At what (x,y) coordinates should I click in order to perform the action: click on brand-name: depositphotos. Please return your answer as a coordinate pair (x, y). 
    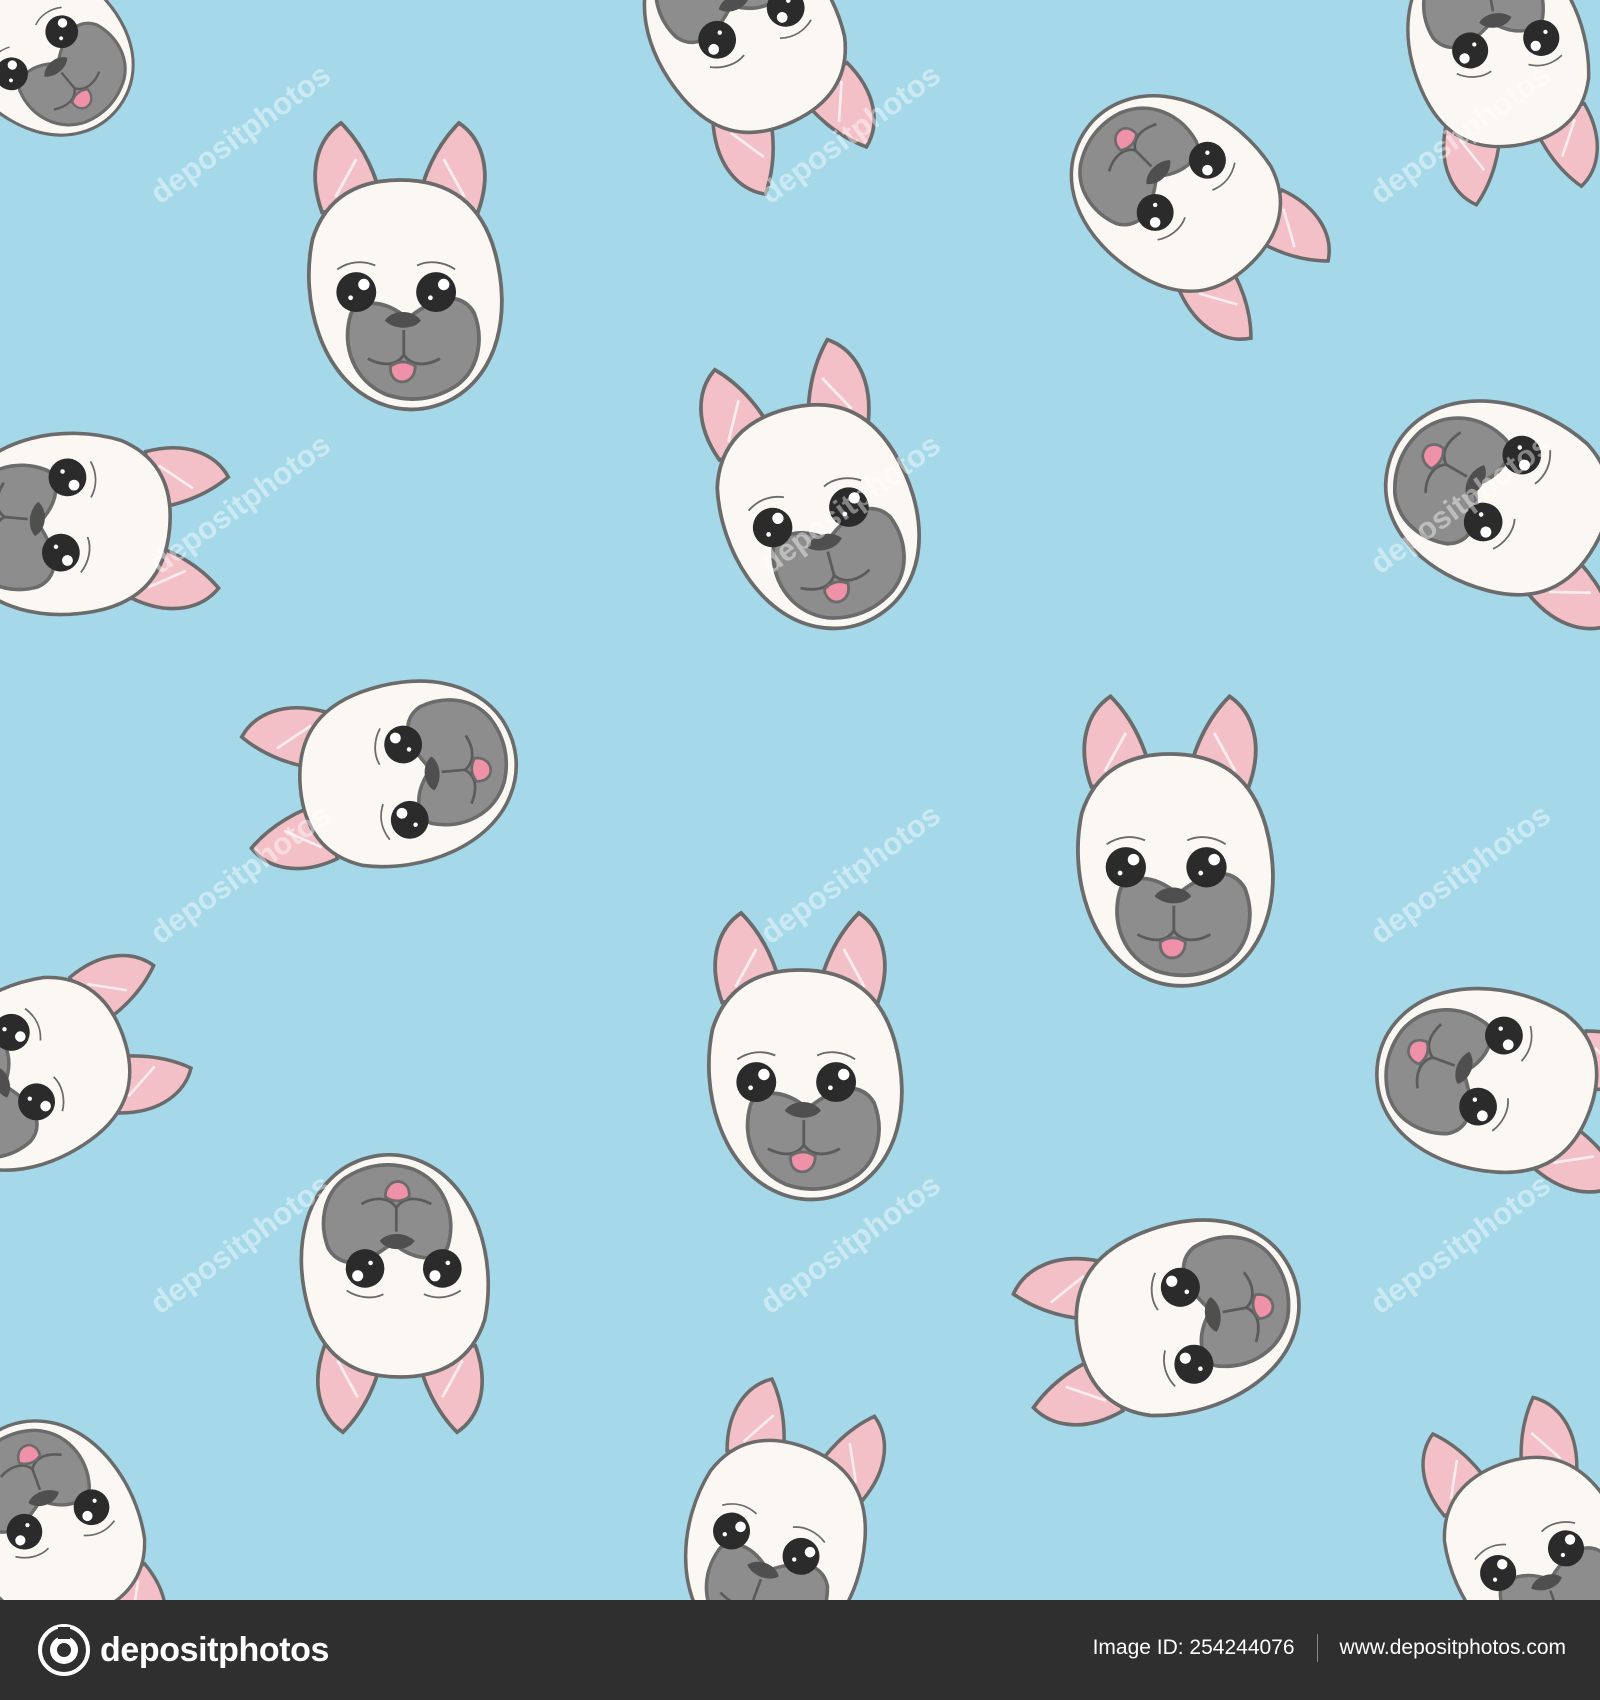
    Looking at the image, I should click on (214, 1649).